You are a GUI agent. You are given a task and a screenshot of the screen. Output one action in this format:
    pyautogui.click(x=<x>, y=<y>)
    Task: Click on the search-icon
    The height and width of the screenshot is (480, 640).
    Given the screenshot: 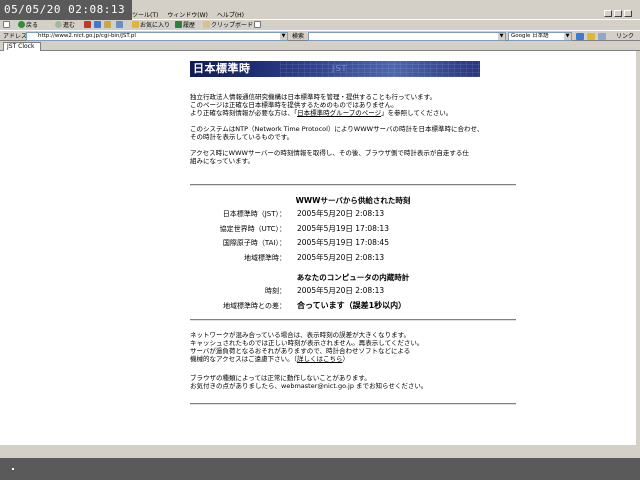 What is the action you would take?
    pyautogui.click(x=119, y=24)
    